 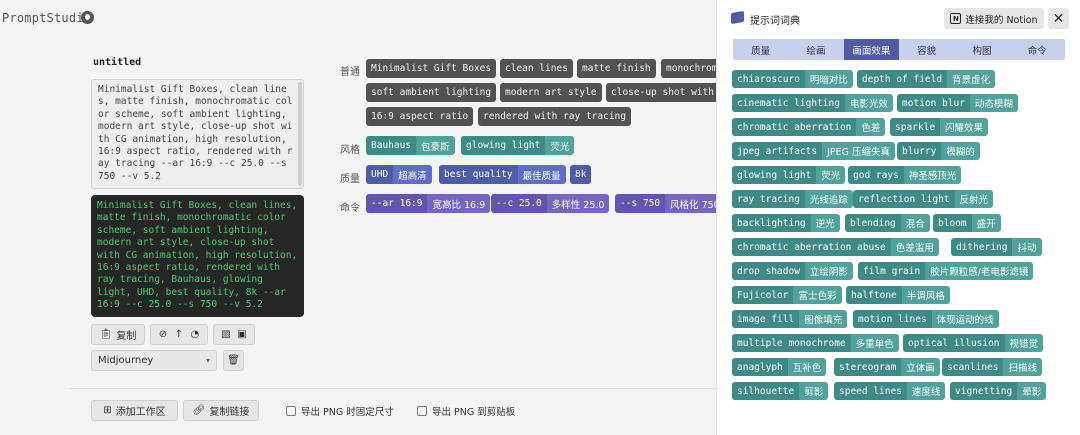 What do you see at coordinates (163, 334) in the screenshot?
I see `clear-icon: ⊘` at bounding box center [163, 334].